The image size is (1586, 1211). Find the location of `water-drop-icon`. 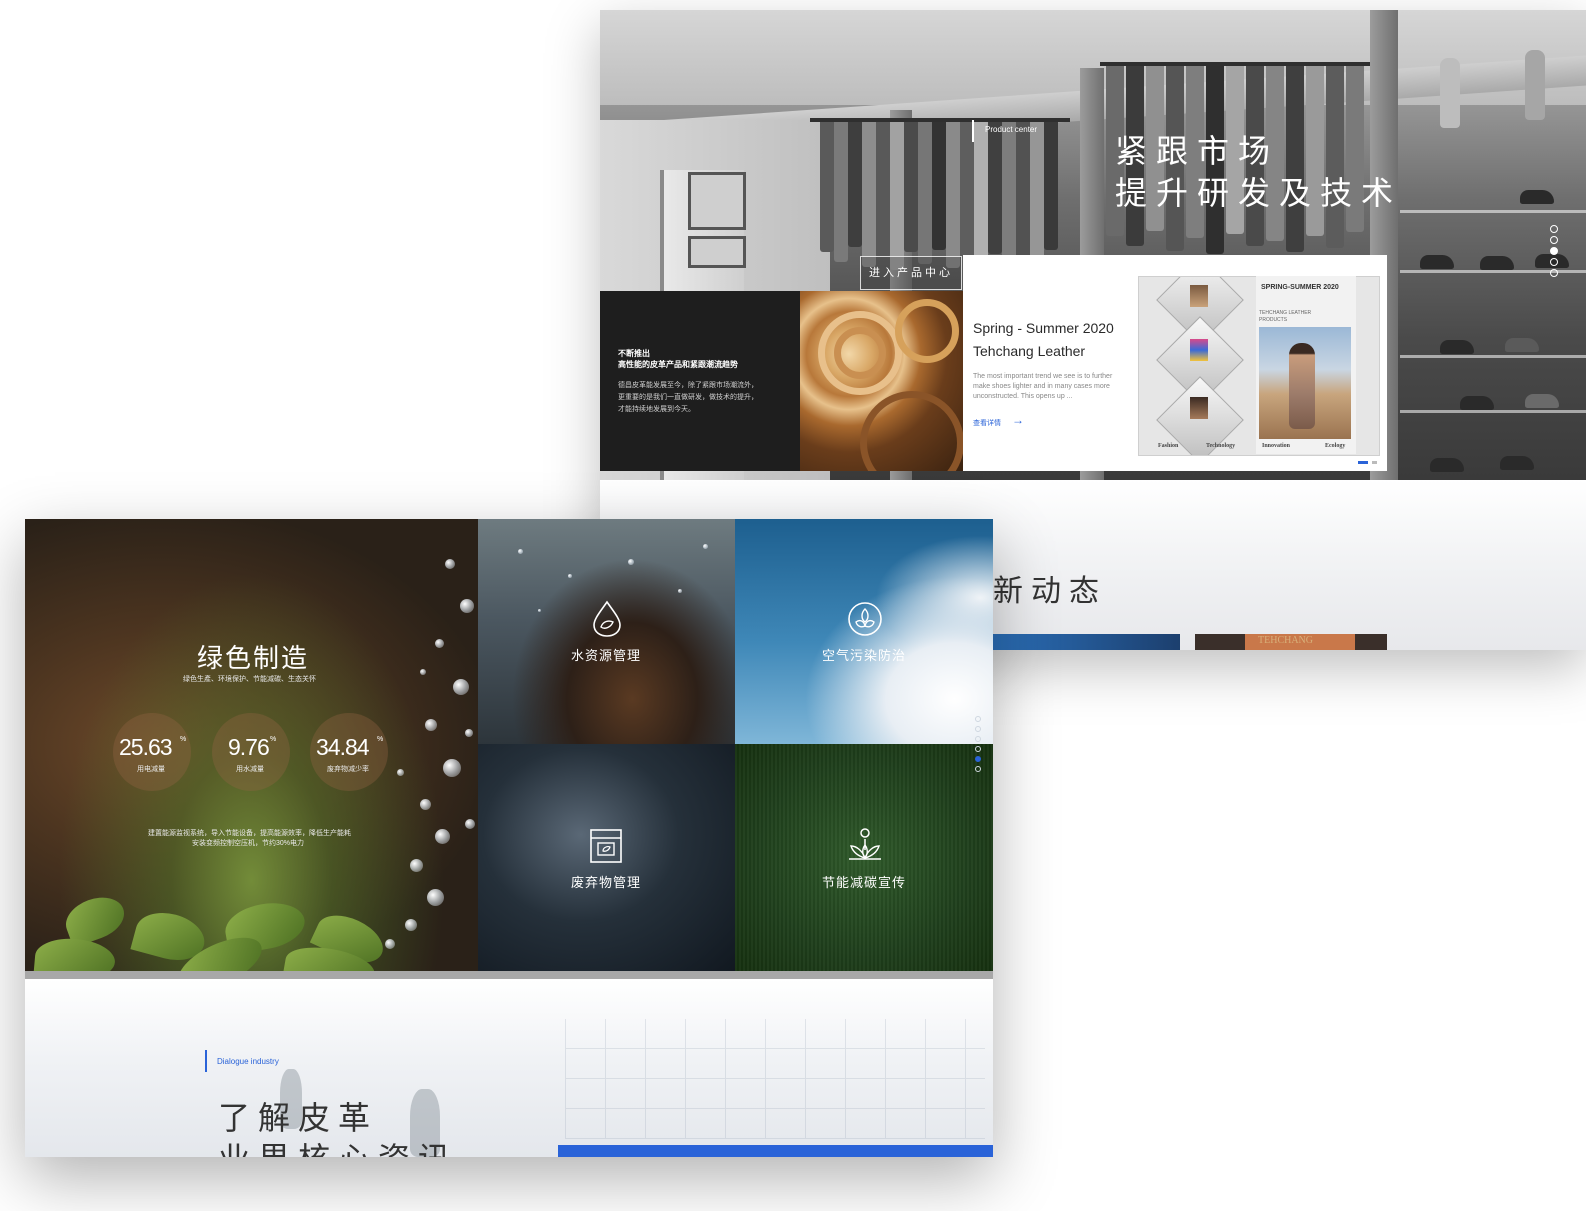

water-drop-icon is located at coordinates (607, 618).